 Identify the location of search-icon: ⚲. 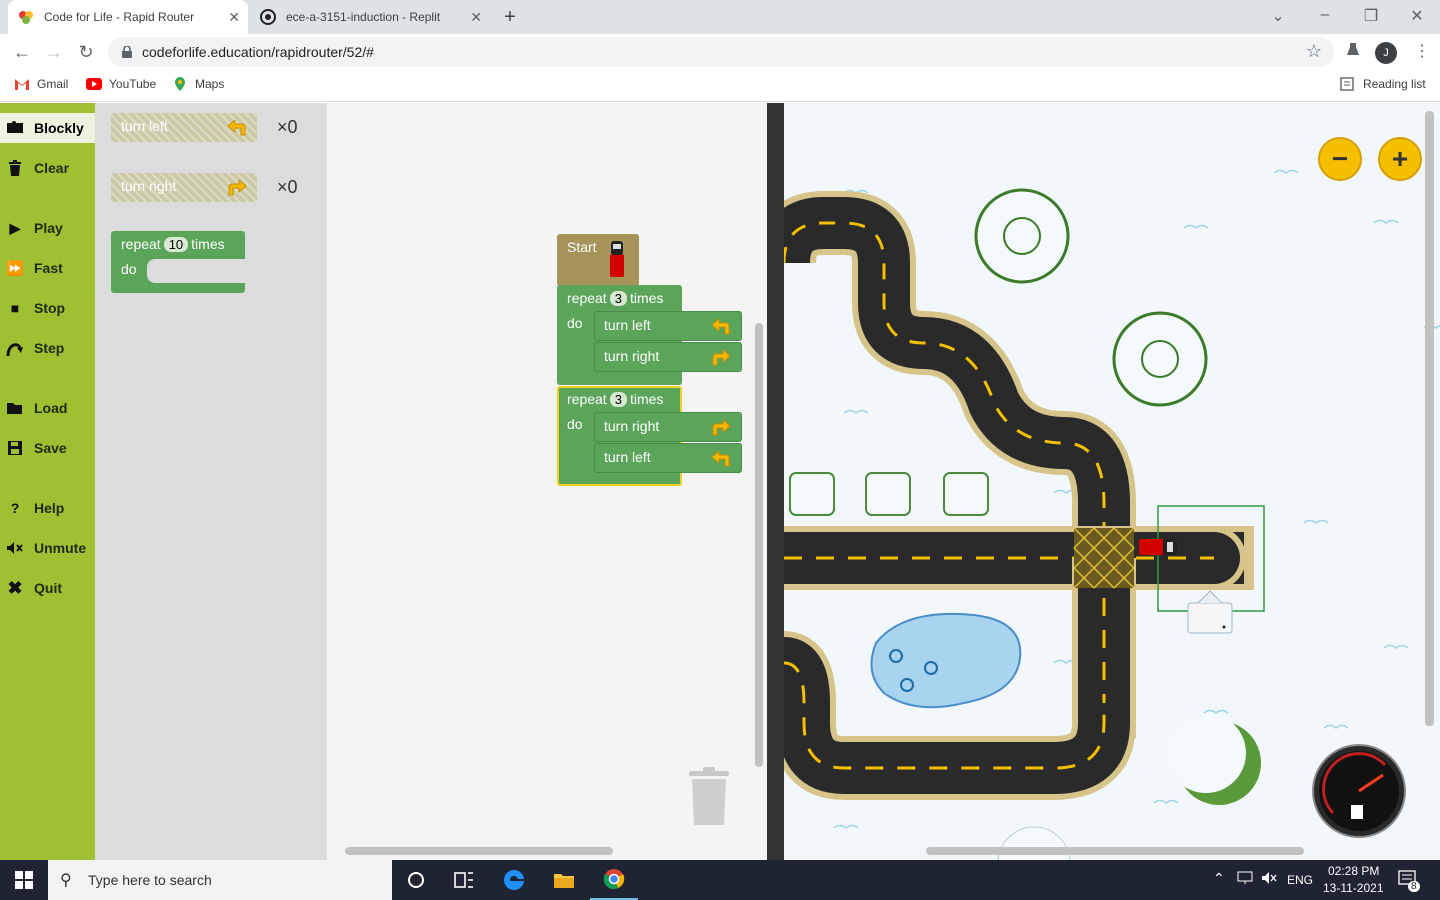
(66, 880).